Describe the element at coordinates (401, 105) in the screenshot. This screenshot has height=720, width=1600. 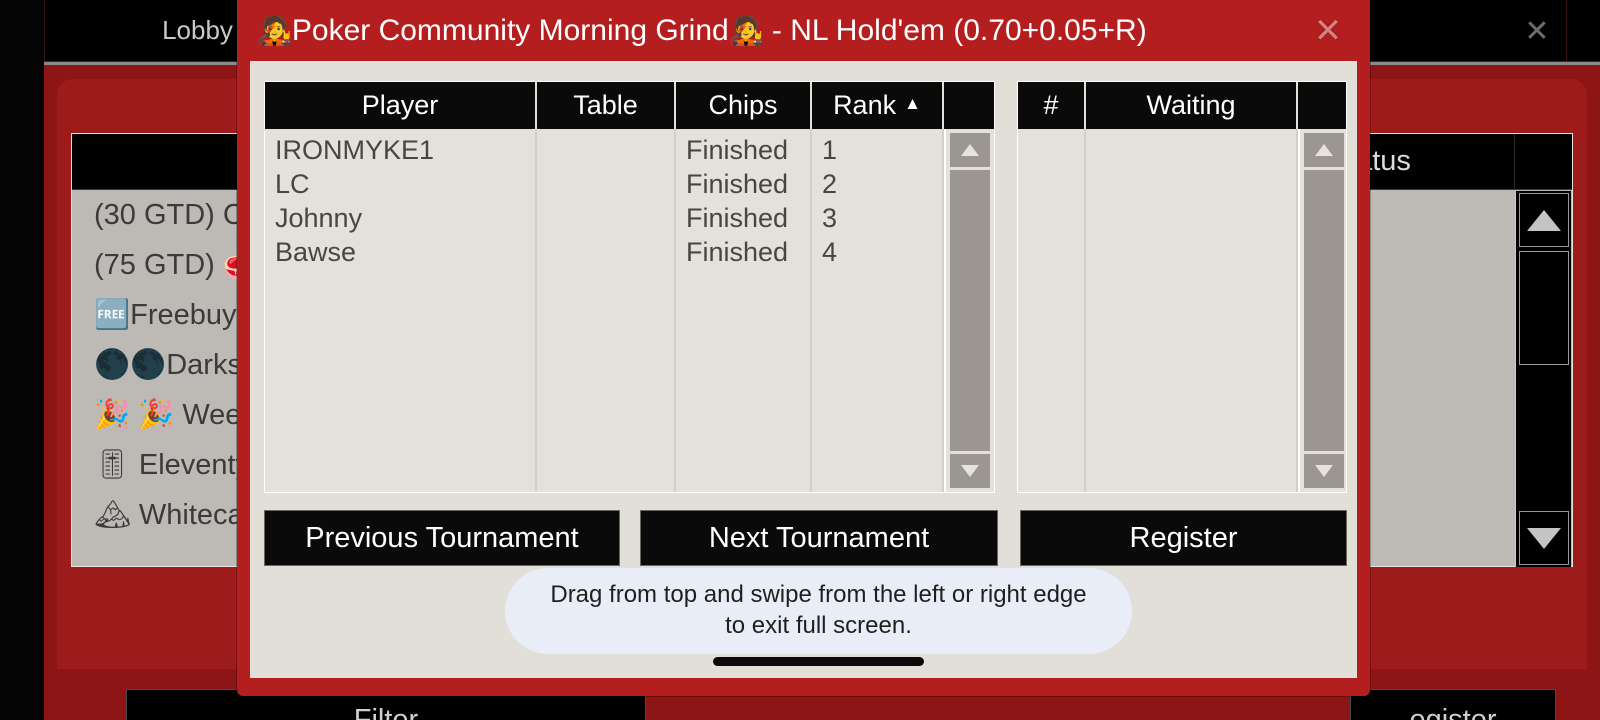
I see `column-header-player: Player` at that location.